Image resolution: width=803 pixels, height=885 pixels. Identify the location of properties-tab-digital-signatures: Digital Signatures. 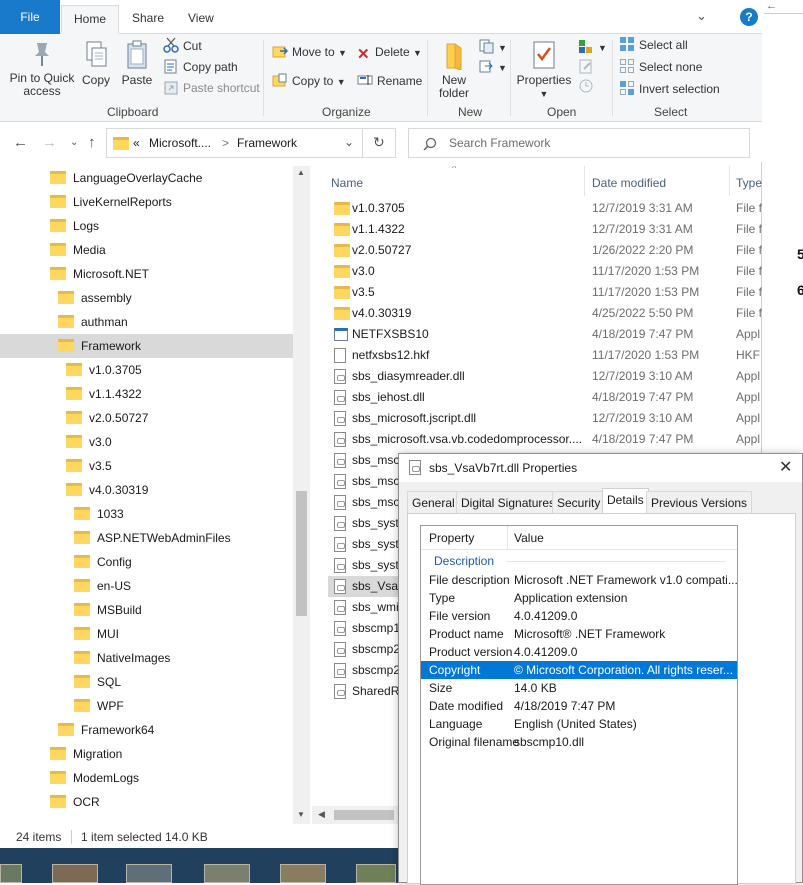
(508, 502).